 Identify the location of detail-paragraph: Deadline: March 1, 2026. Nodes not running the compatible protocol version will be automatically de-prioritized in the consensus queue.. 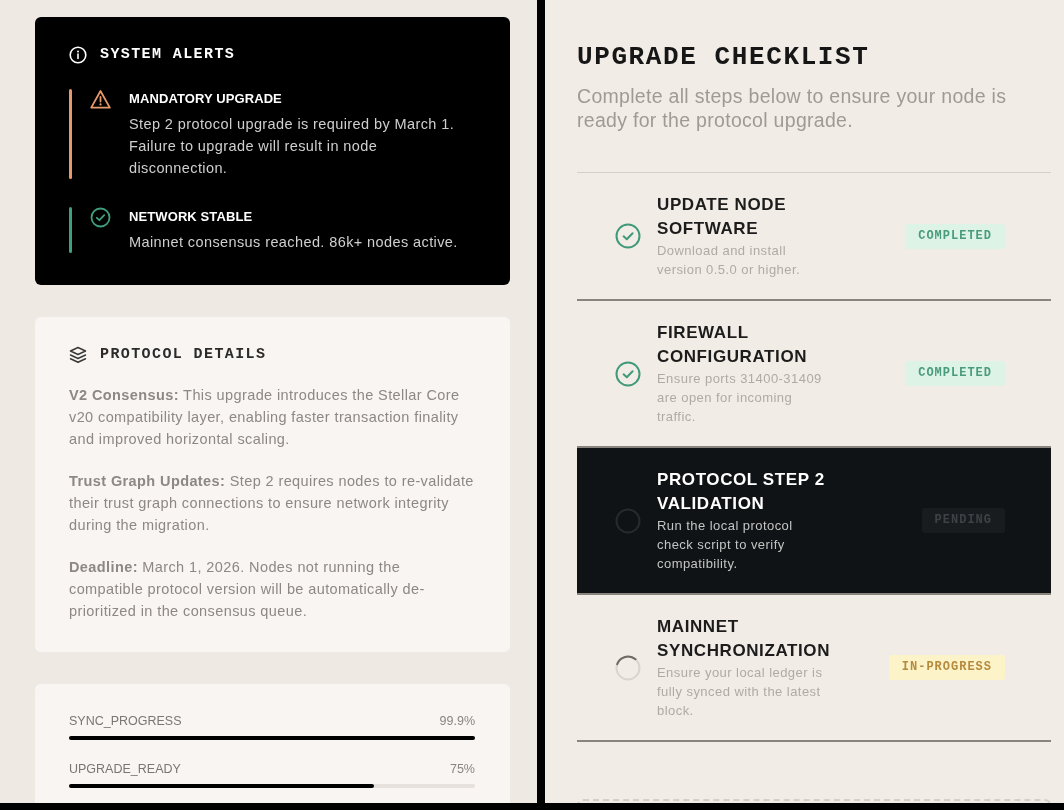
(247, 589).